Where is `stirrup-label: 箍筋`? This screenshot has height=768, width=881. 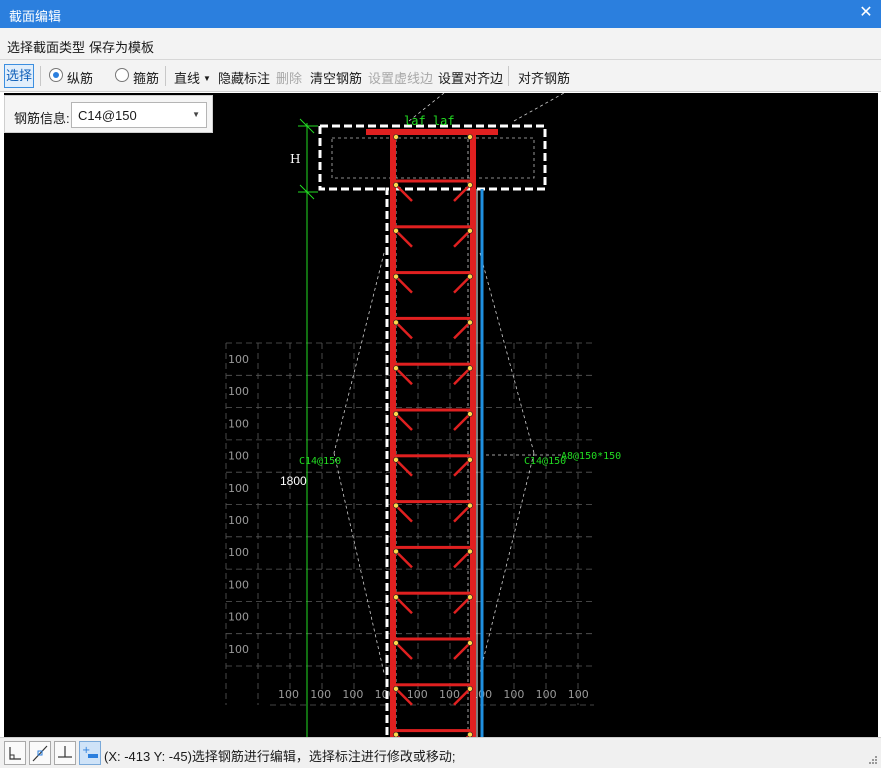
stirrup-label: 箍筋 is located at coordinates (146, 77).